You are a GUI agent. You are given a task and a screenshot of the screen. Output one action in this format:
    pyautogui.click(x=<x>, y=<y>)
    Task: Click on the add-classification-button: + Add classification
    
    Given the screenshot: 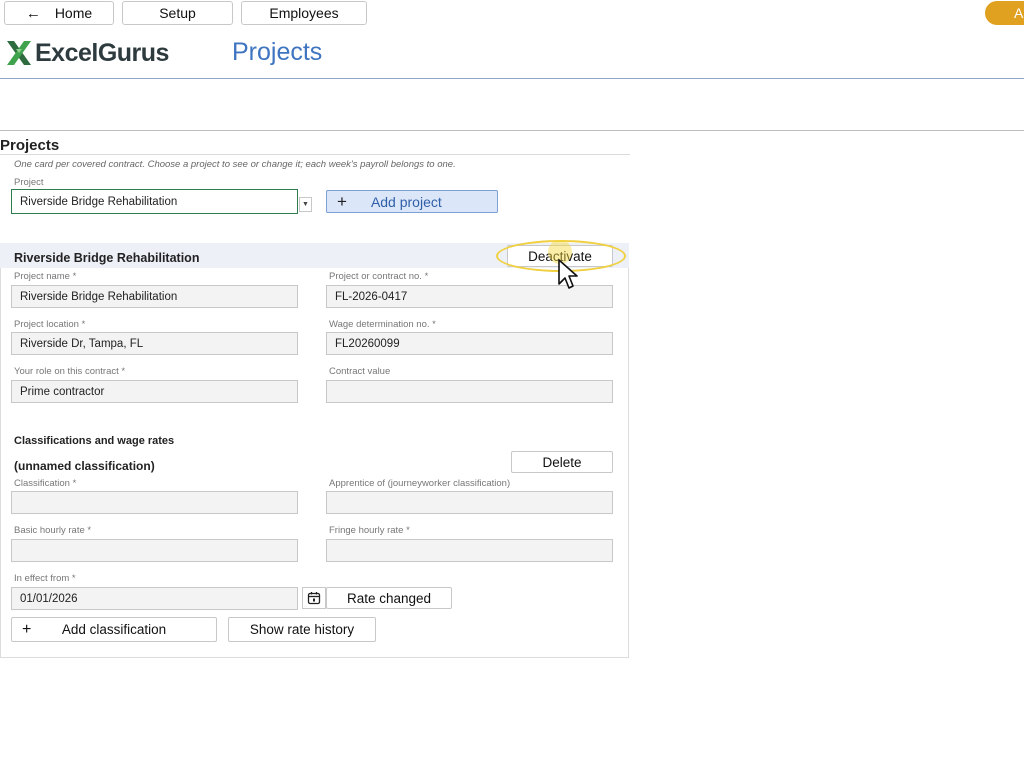 What is the action you would take?
    pyautogui.click(x=114, y=629)
    